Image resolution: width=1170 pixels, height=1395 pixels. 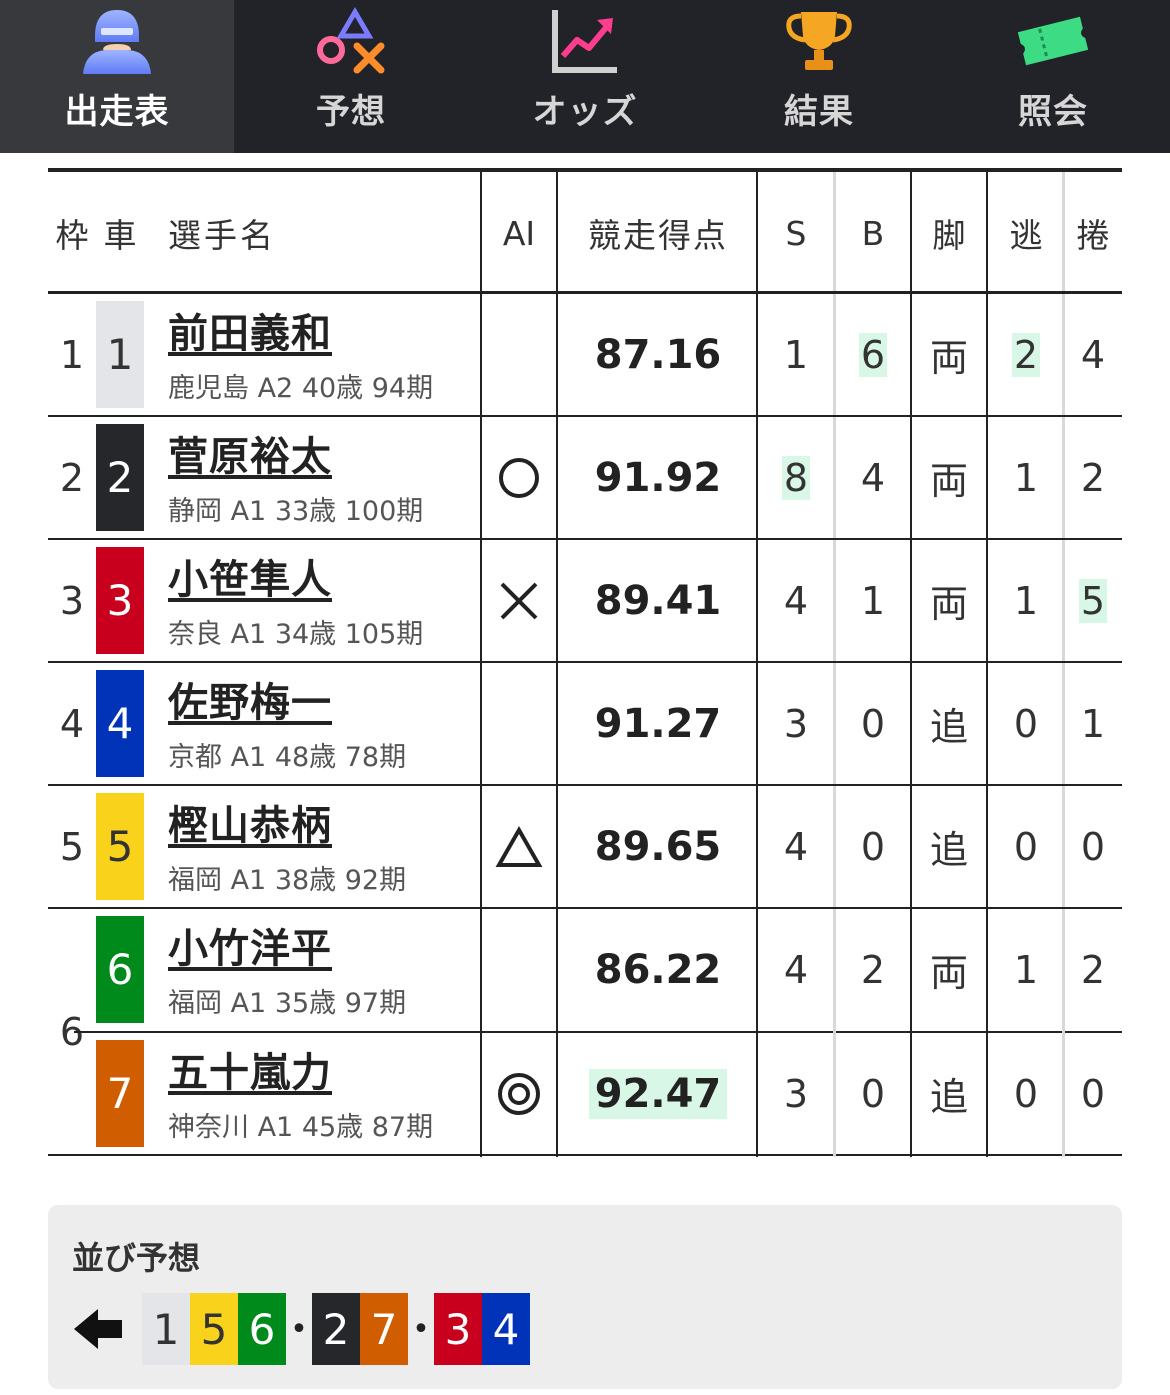 What do you see at coordinates (585, 1297) in the screenshot?
I see `line-prediction-panel: 並び予想 1 5 6 • 2 7 • 3 4` at bounding box center [585, 1297].